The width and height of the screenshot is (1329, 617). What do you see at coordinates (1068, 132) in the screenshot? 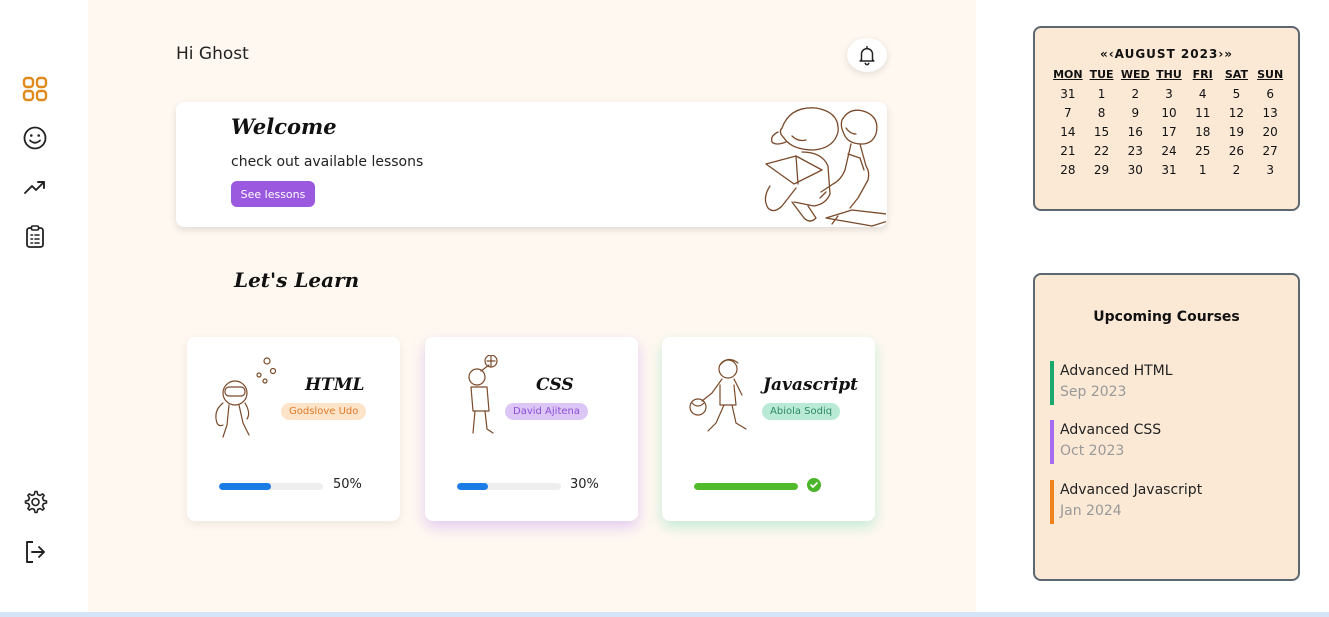
I see `calendar-day: 14` at bounding box center [1068, 132].